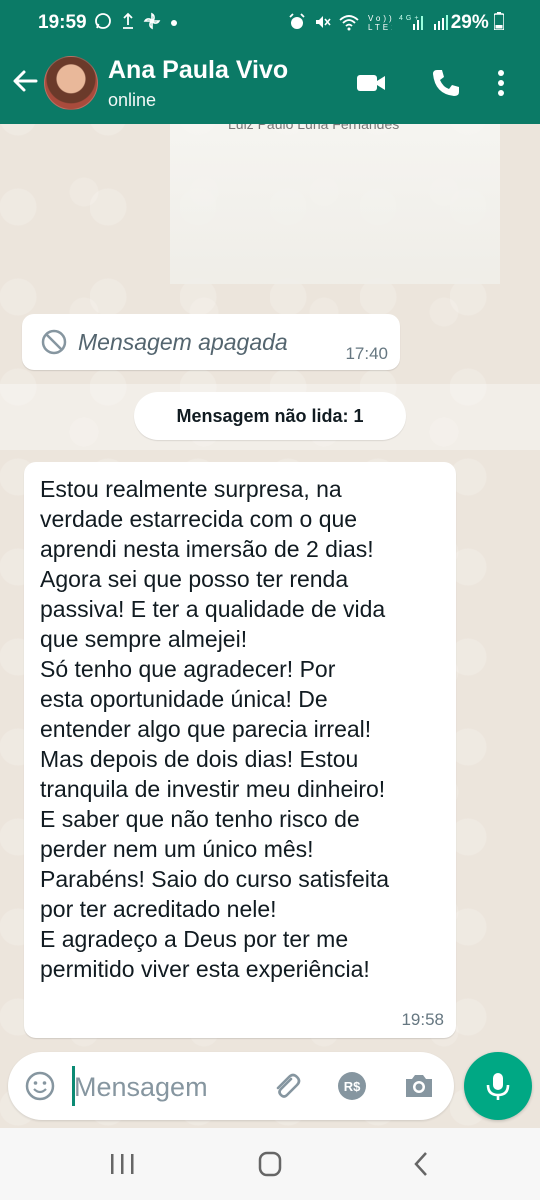 This screenshot has height=1200, width=540. What do you see at coordinates (286, 1086) in the screenshot?
I see `attach-icon` at bounding box center [286, 1086].